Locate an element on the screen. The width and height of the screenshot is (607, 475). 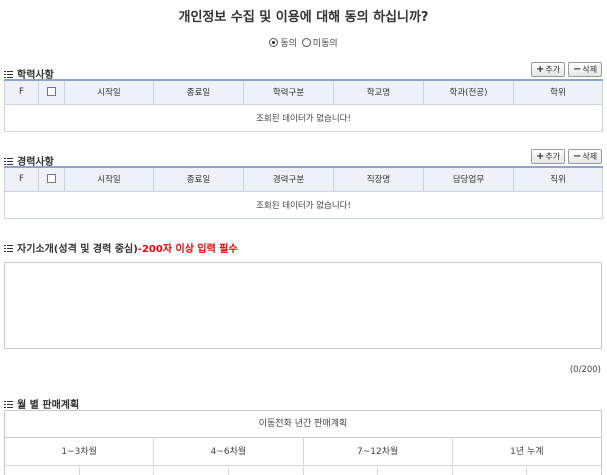
column-header-school-name: 학교명 is located at coordinates (378, 92).